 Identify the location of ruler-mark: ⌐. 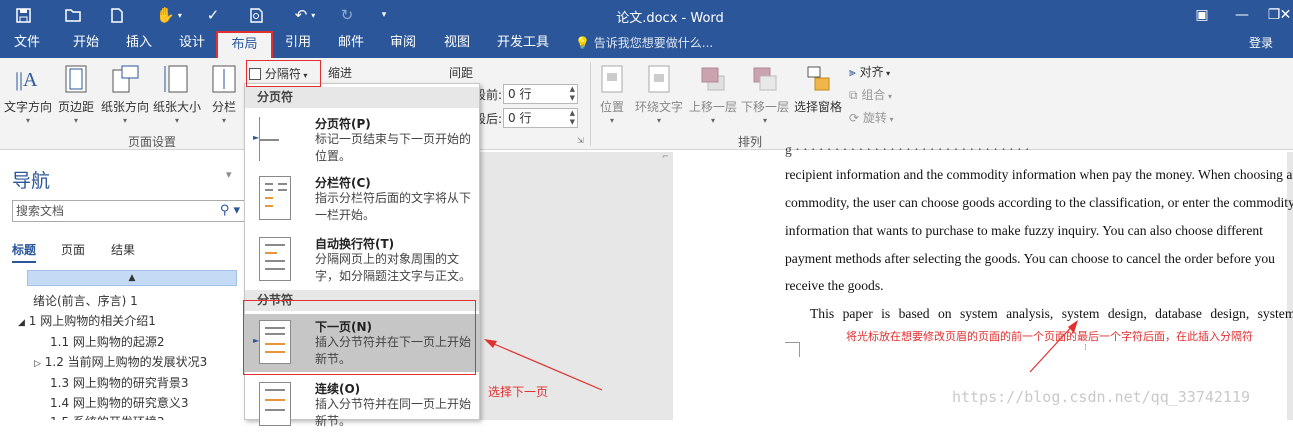
(665, 156).